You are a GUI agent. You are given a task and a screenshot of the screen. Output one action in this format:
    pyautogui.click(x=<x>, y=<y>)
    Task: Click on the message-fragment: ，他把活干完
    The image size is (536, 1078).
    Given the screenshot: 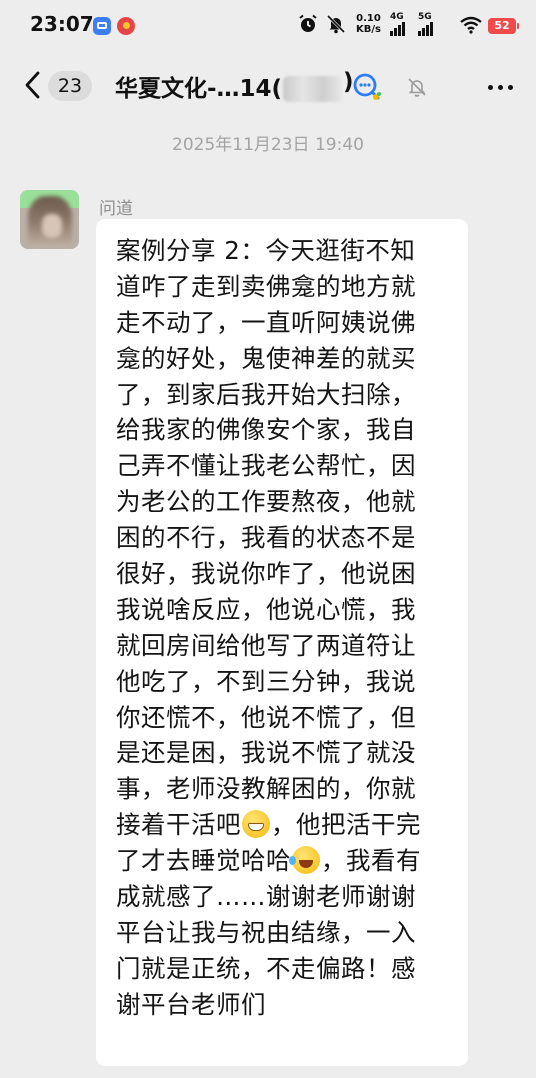 What is the action you would take?
    pyautogui.click(x=346, y=825)
    